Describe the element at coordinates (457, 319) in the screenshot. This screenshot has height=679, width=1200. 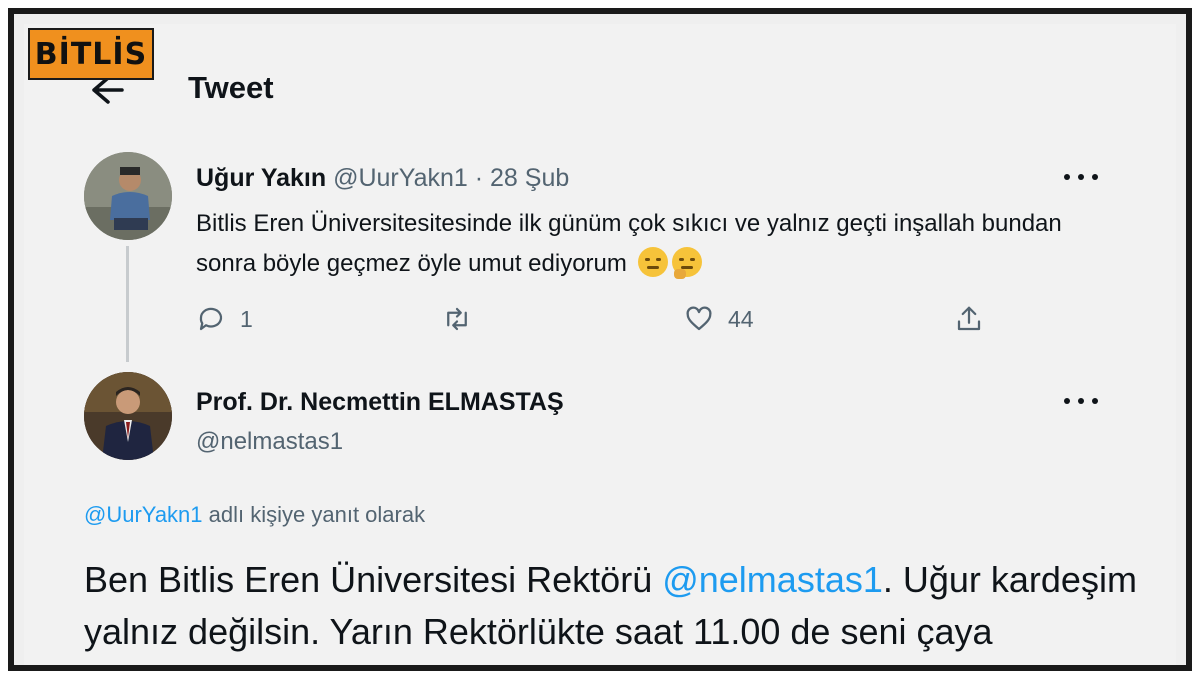
I see `retweet-icon` at that location.